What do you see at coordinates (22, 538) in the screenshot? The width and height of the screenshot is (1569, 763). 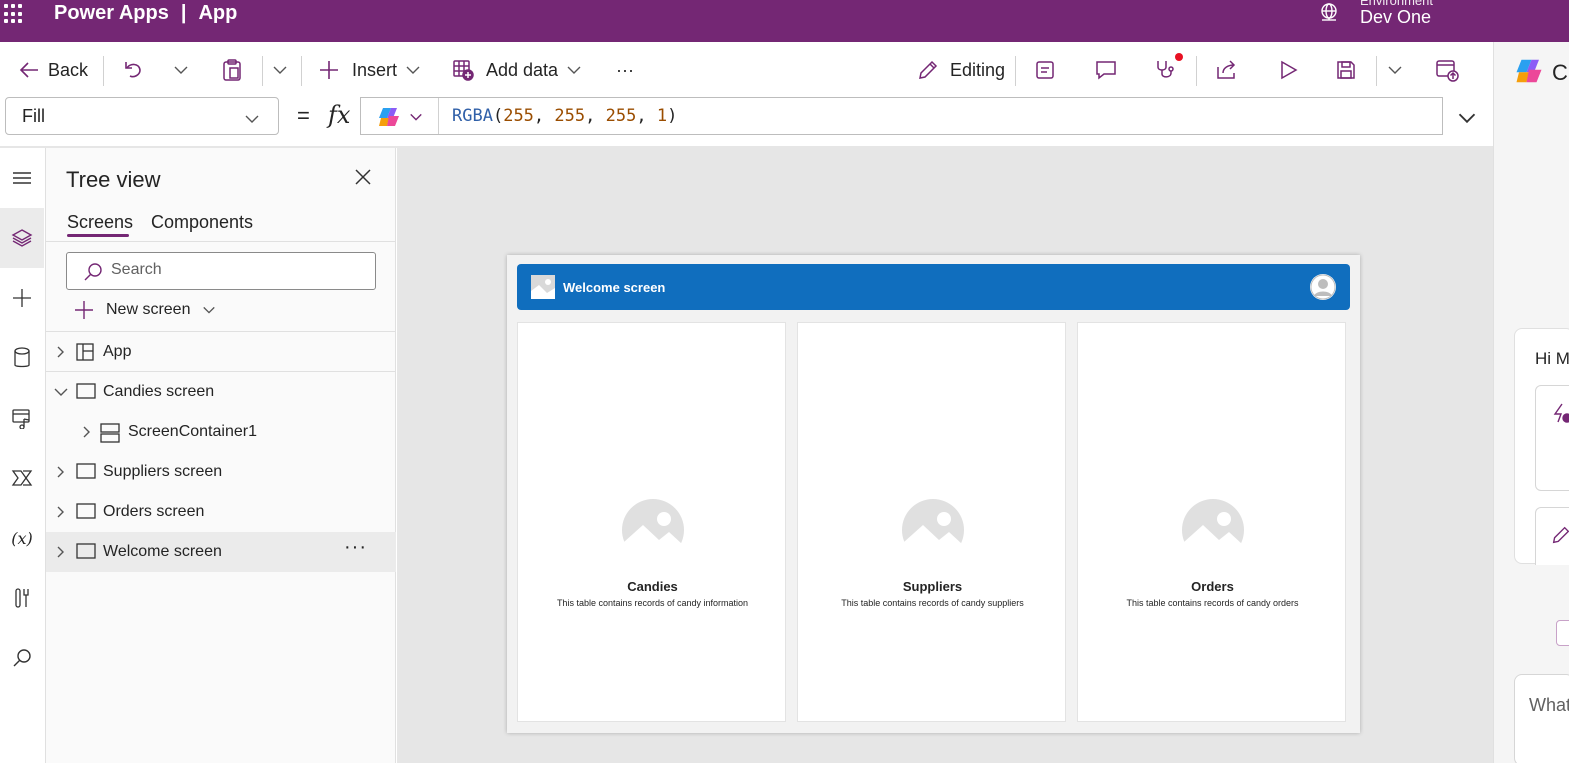 I see `variables-button: (𝑥)` at bounding box center [22, 538].